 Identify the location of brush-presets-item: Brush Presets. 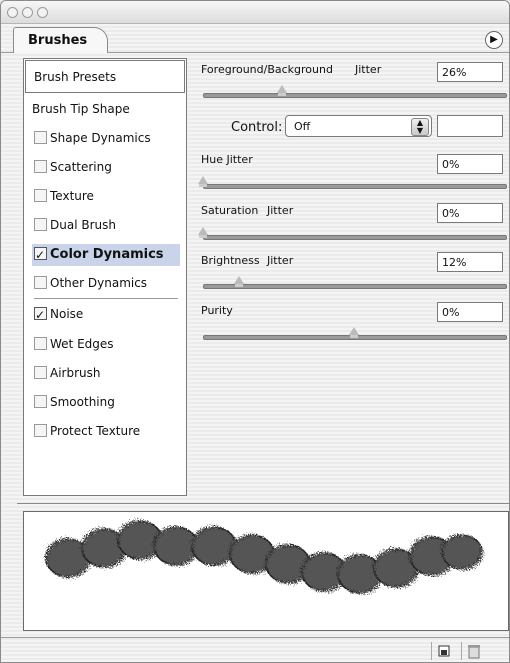
(105, 76).